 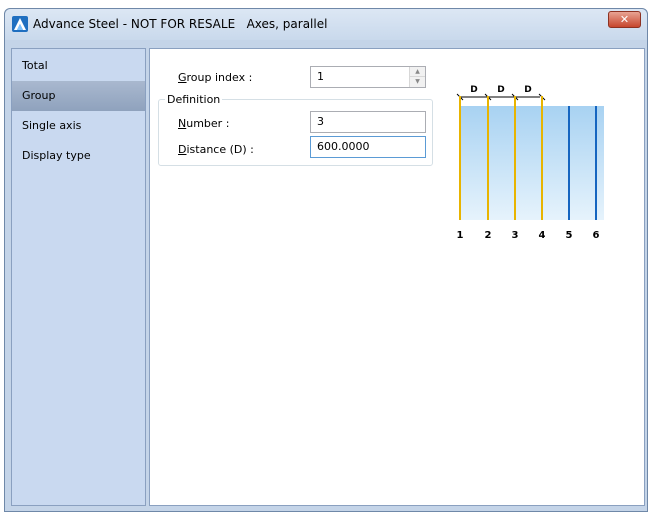 I want to click on group-index-input: 1 ▲ ▼, so click(x=368, y=77).